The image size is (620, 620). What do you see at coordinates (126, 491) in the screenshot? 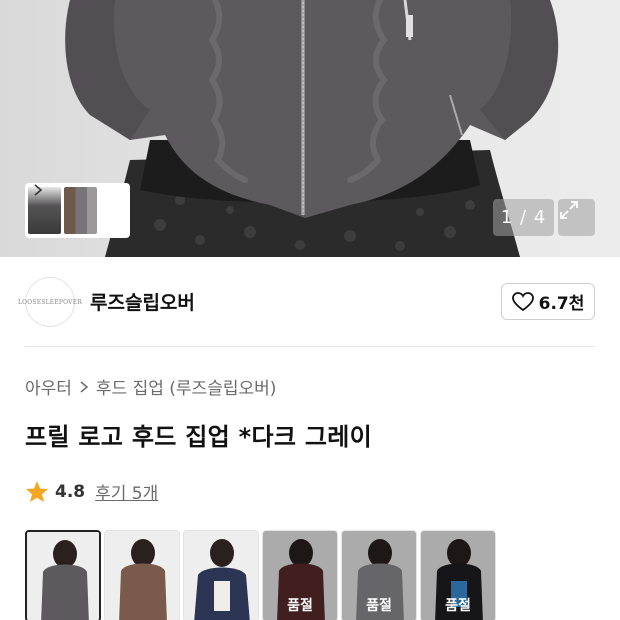
I see `review-count-link: 후기 5개` at bounding box center [126, 491].